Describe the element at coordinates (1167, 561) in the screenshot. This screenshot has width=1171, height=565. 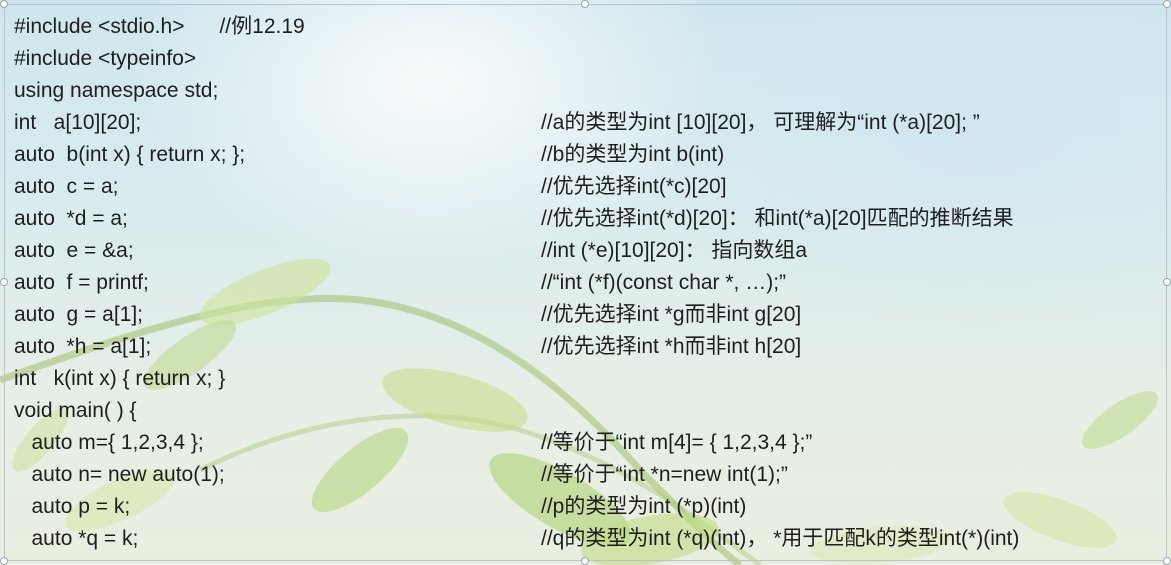
I see `resize-handle-bottom-right` at that location.